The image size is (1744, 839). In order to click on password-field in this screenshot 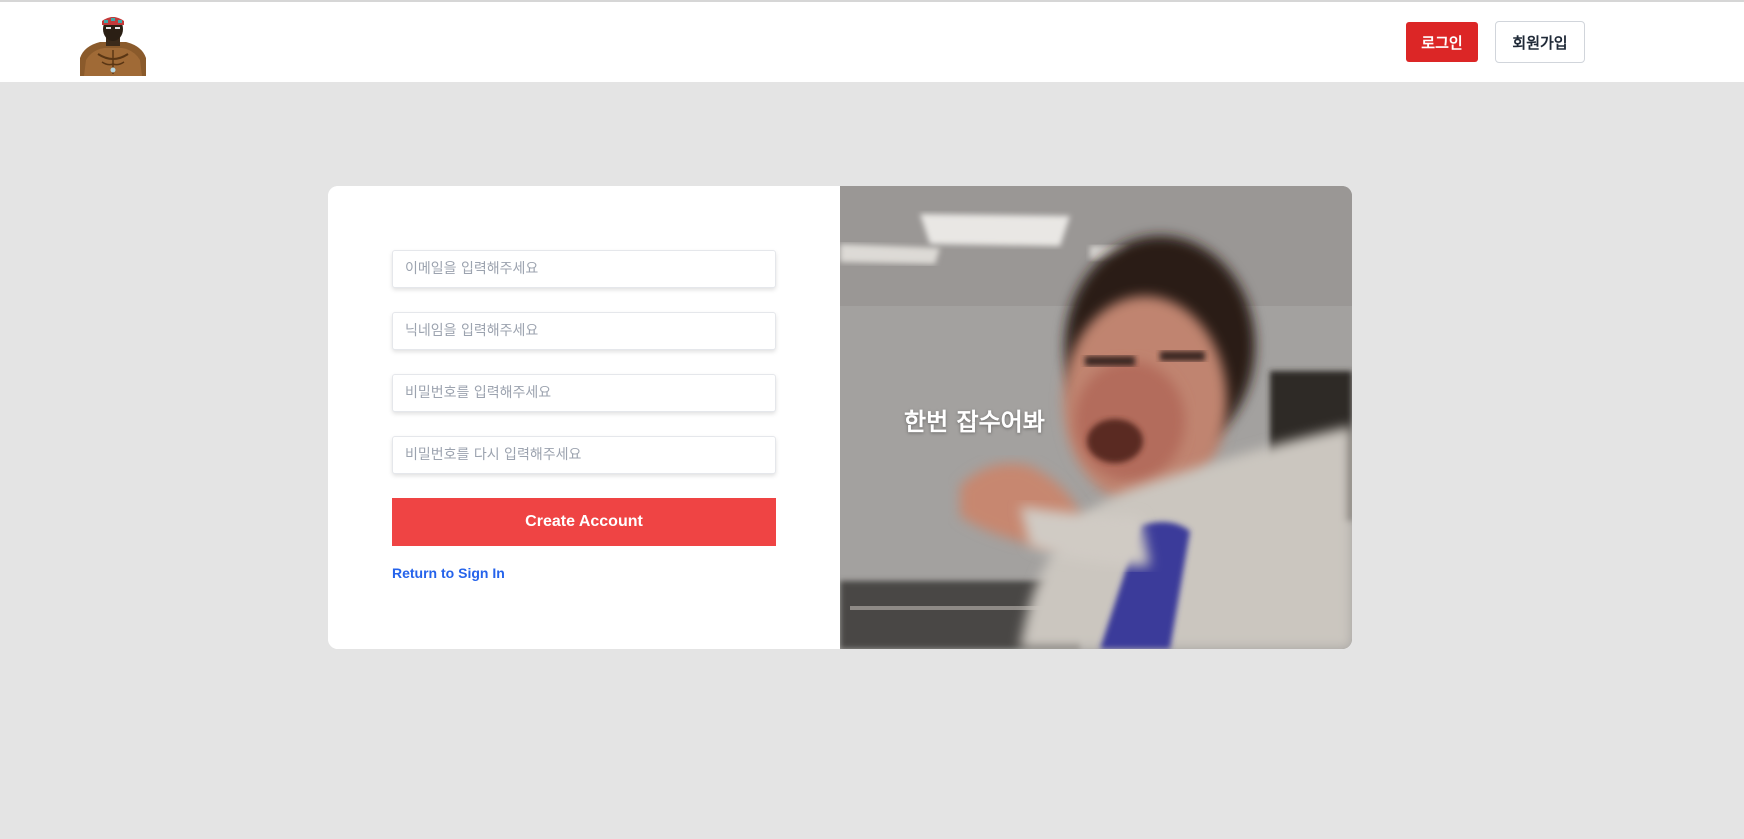, I will do `click(584, 393)`.